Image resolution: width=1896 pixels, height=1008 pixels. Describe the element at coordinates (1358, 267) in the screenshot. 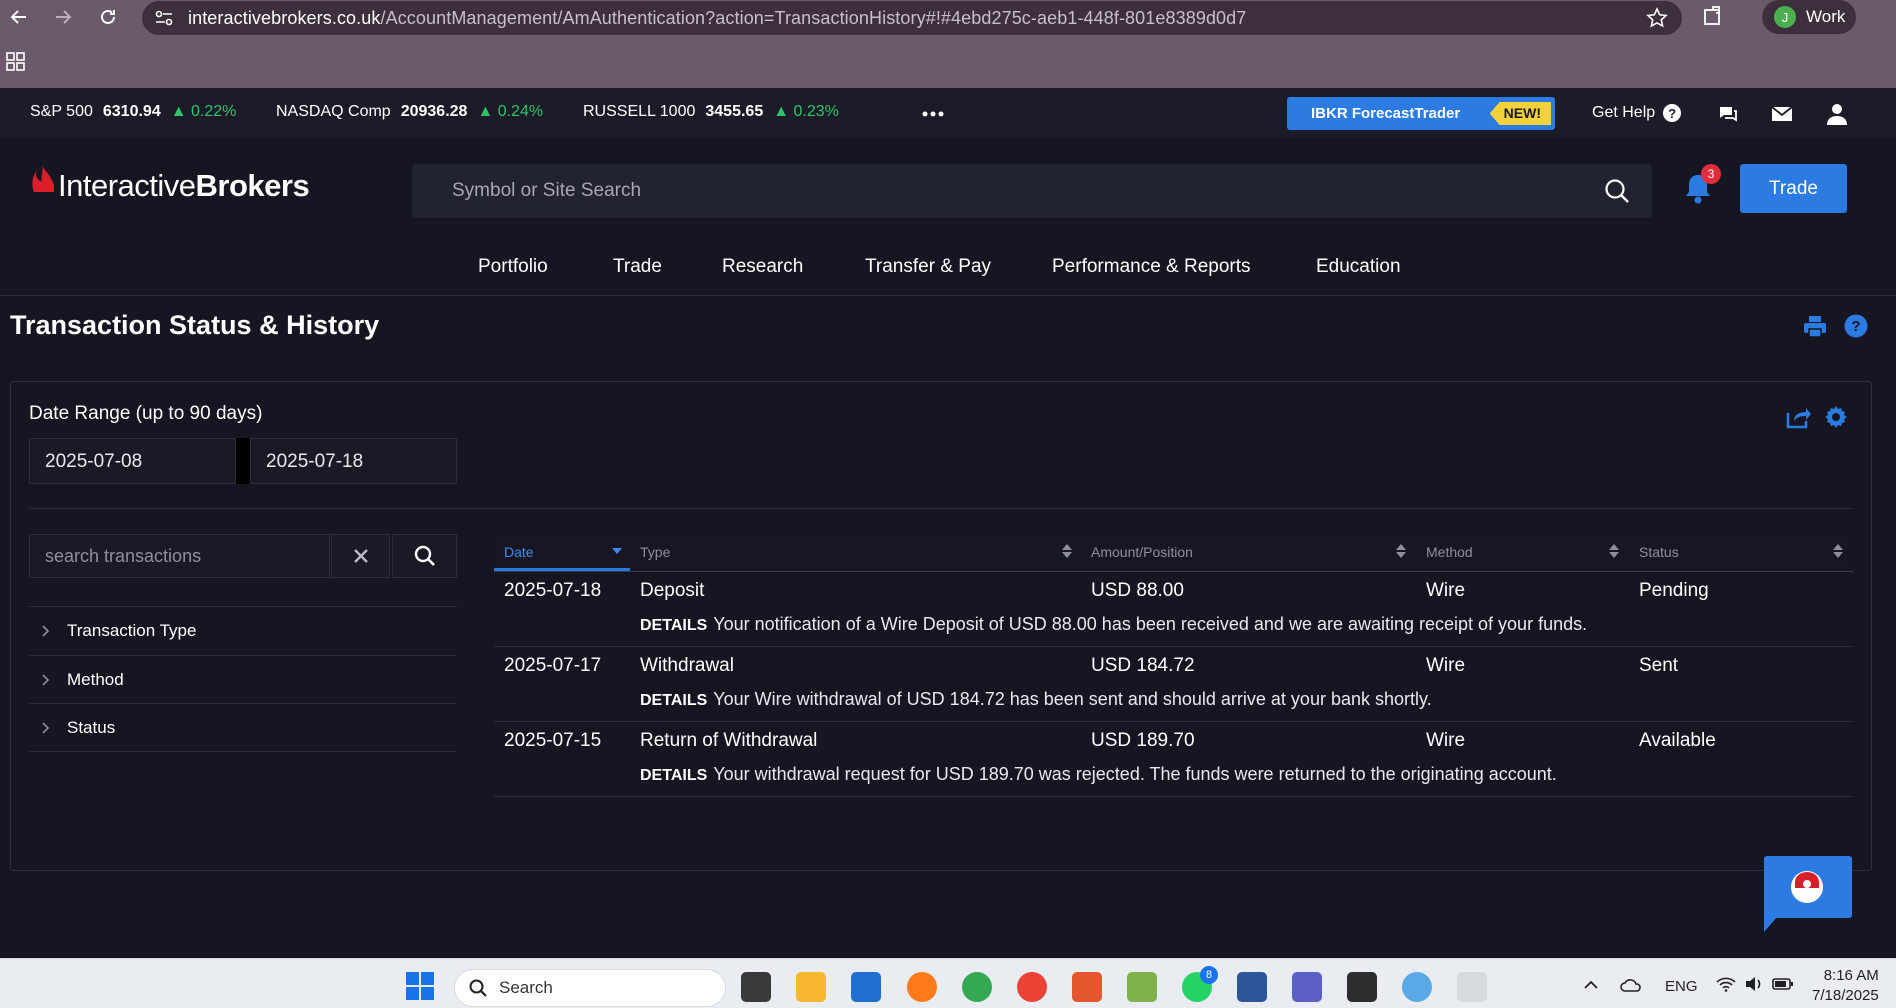

I see `nav-education: Education` at that location.